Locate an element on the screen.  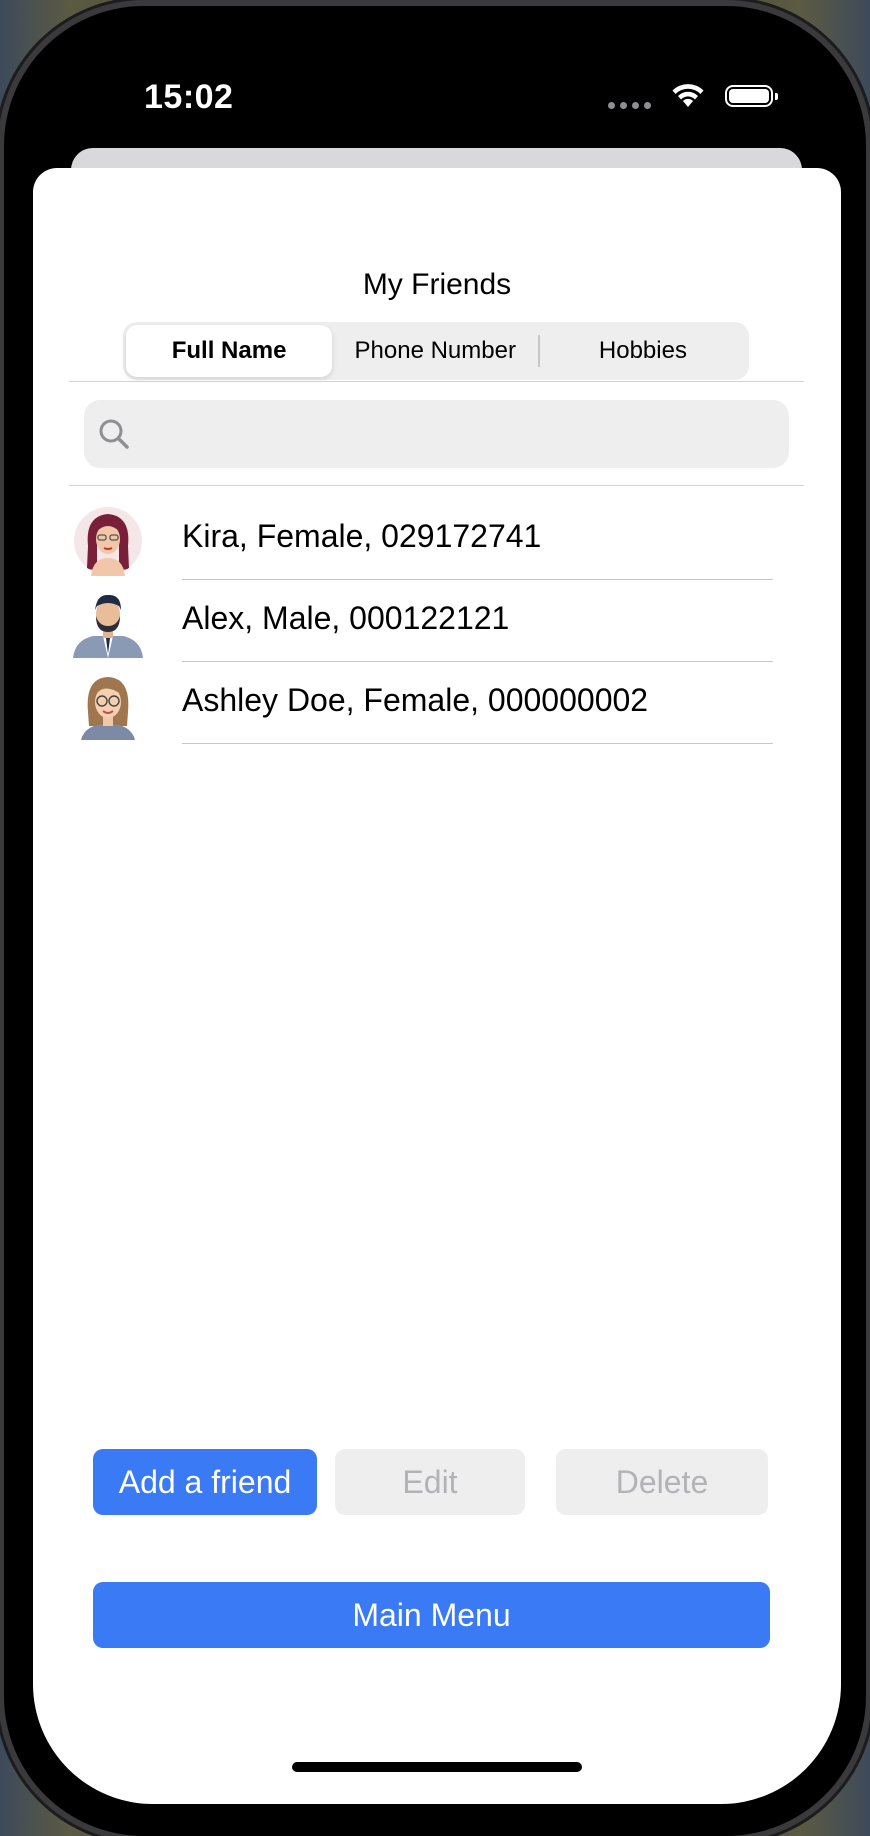
friend-name: Alex, Male, 000122121 is located at coordinates (346, 618).